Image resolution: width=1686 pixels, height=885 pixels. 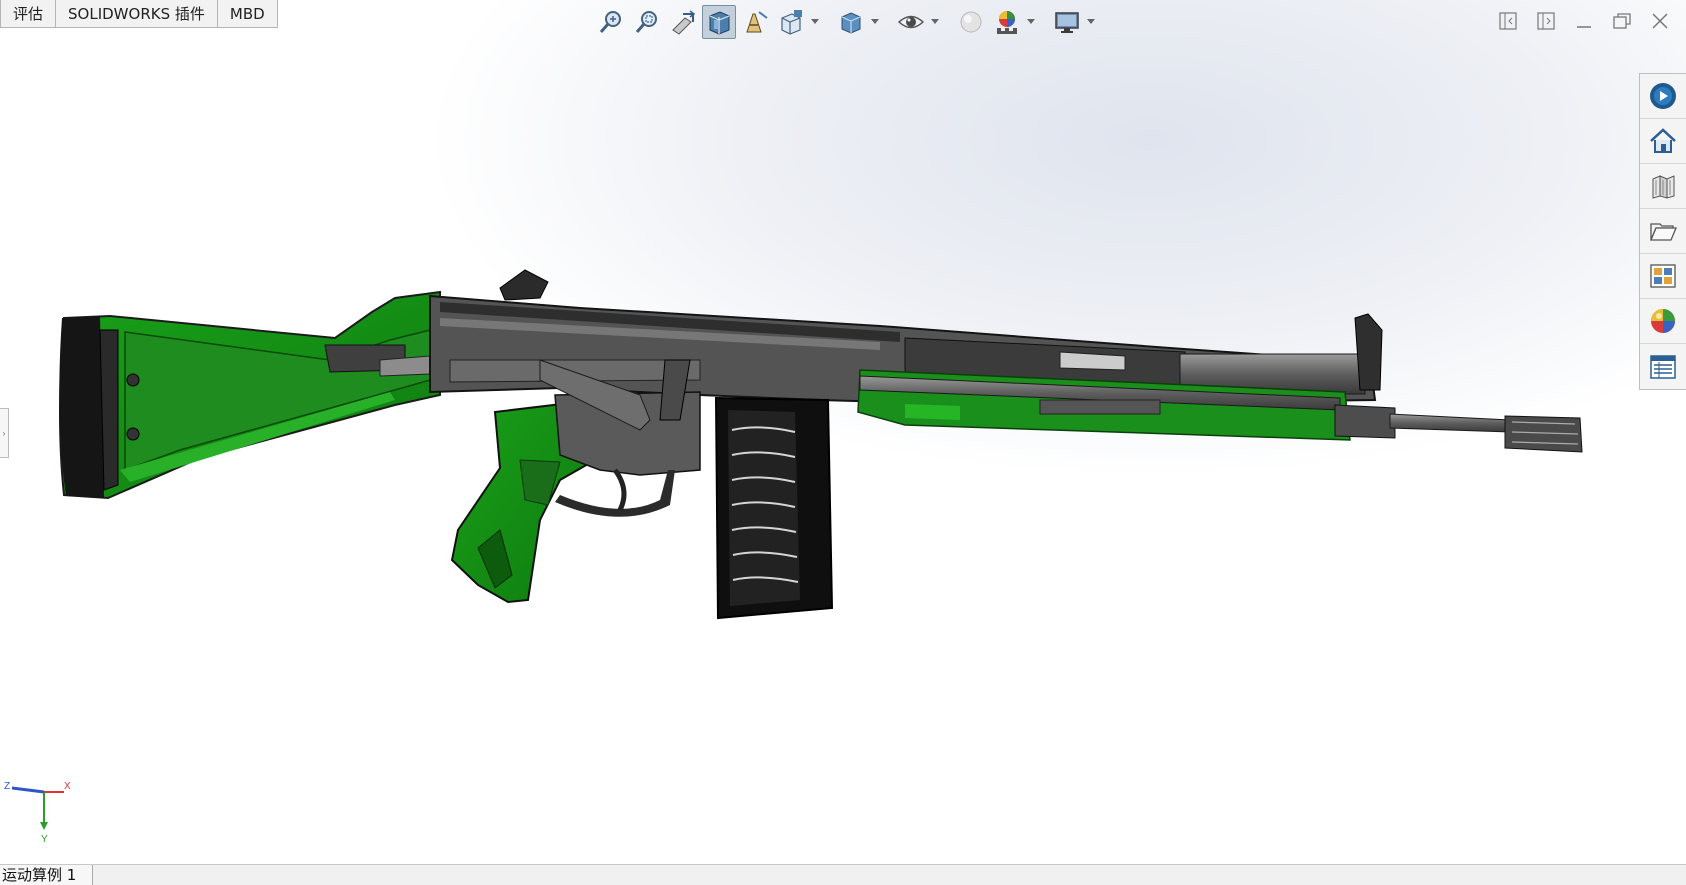 What do you see at coordinates (37, 813) in the screenshot?
I see `reference-triad: X Z Y` at bounding box center [37, 813].